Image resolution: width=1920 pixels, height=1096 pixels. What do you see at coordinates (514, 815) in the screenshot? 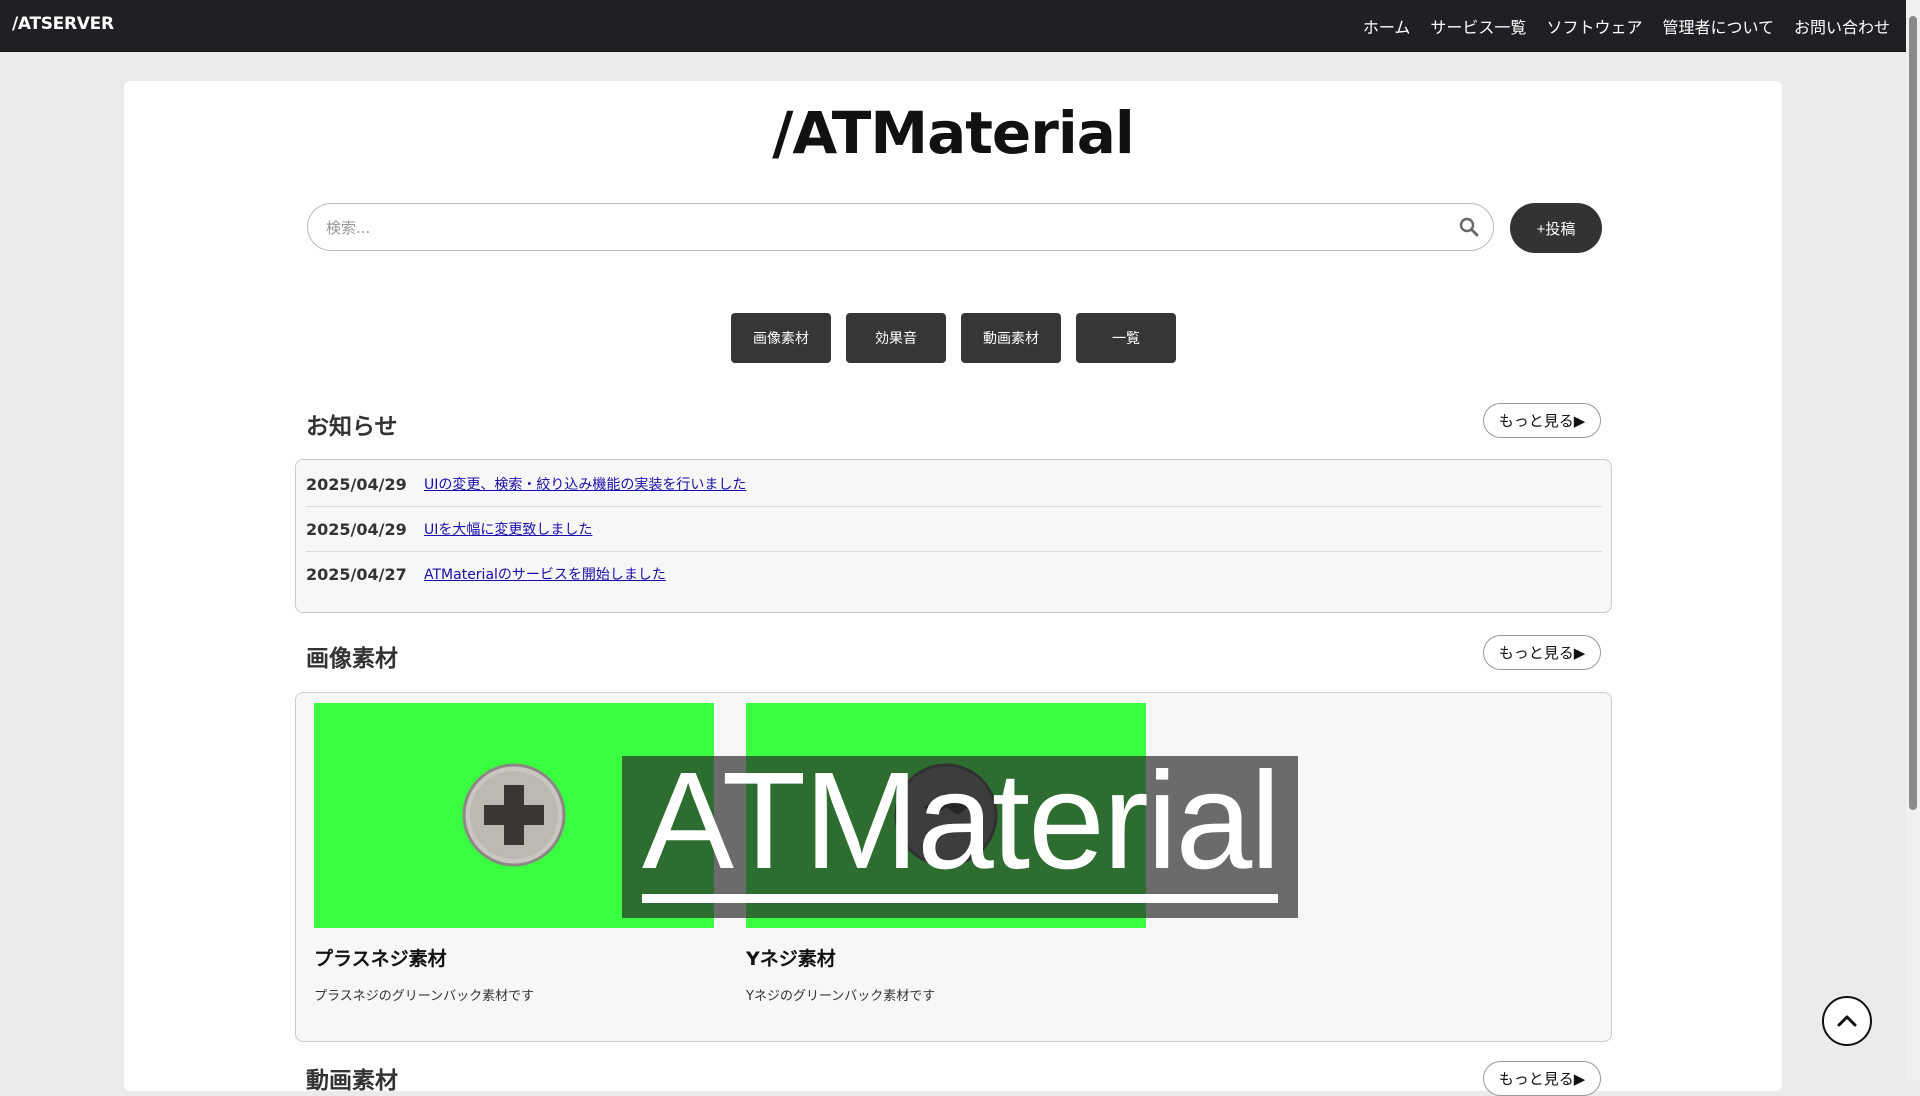
I see `phillips-screw-image` at bounding box center [514, 815].